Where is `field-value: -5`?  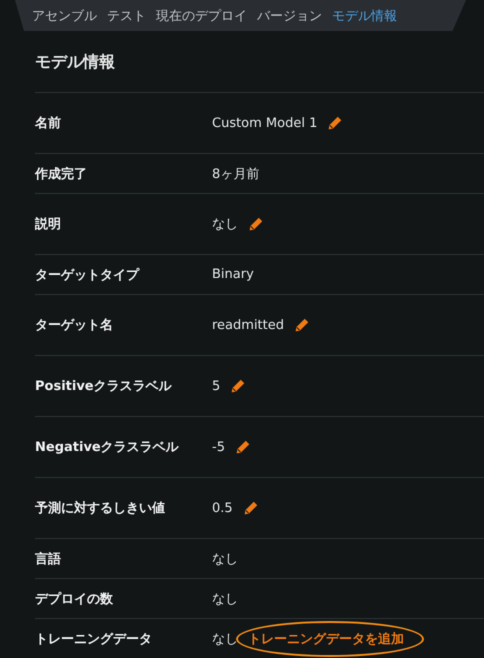 field-value: -5 is located at coordinates (218, 447).